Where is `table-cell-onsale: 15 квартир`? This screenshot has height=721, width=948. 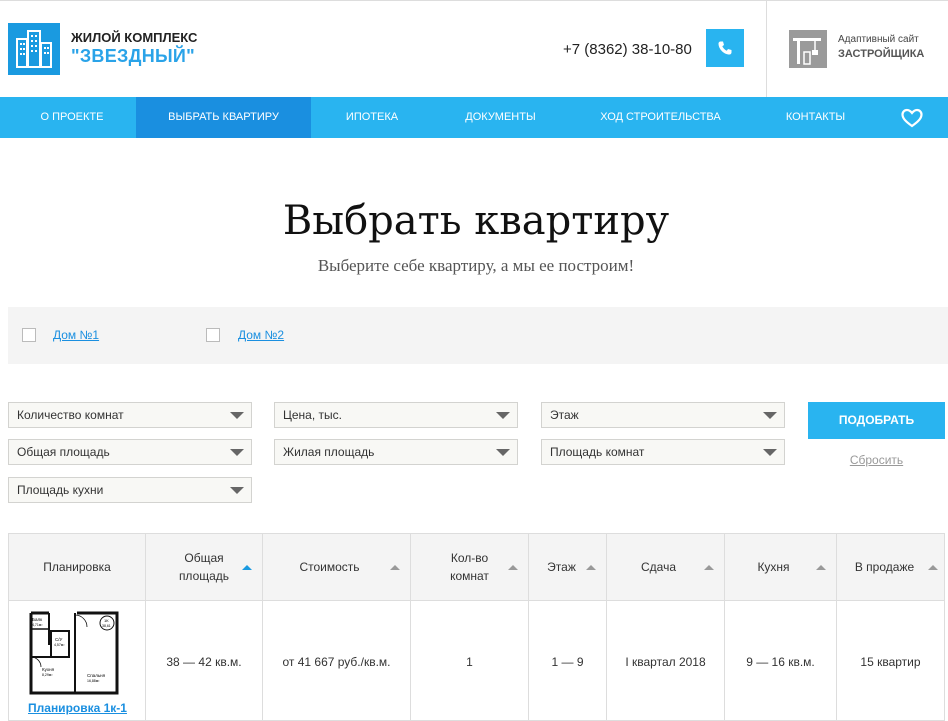
table-cell-onsale: 15 квартир is located at coordinates (890, 660).